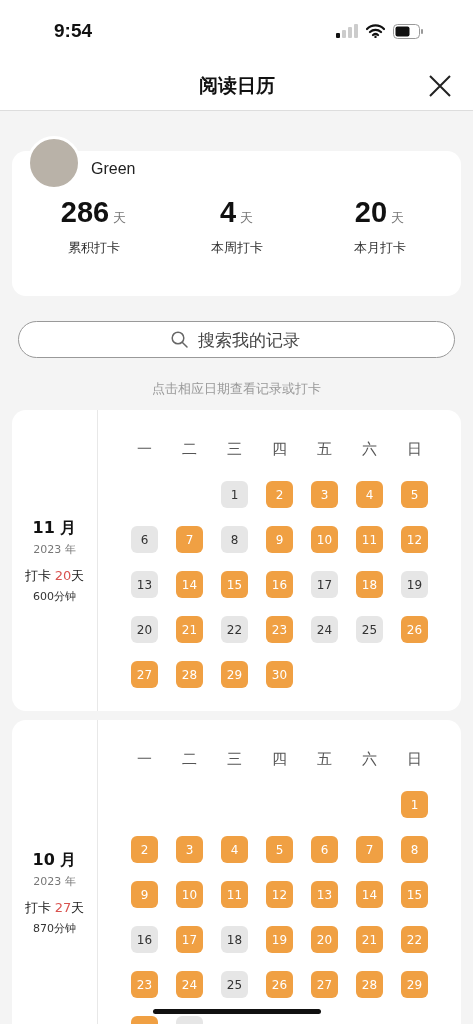 The image size is (473, 1024). What do you see at coordinates (113, 169) in the screenshot?
I see `user-name: Green` at bounding box center [113, 169].